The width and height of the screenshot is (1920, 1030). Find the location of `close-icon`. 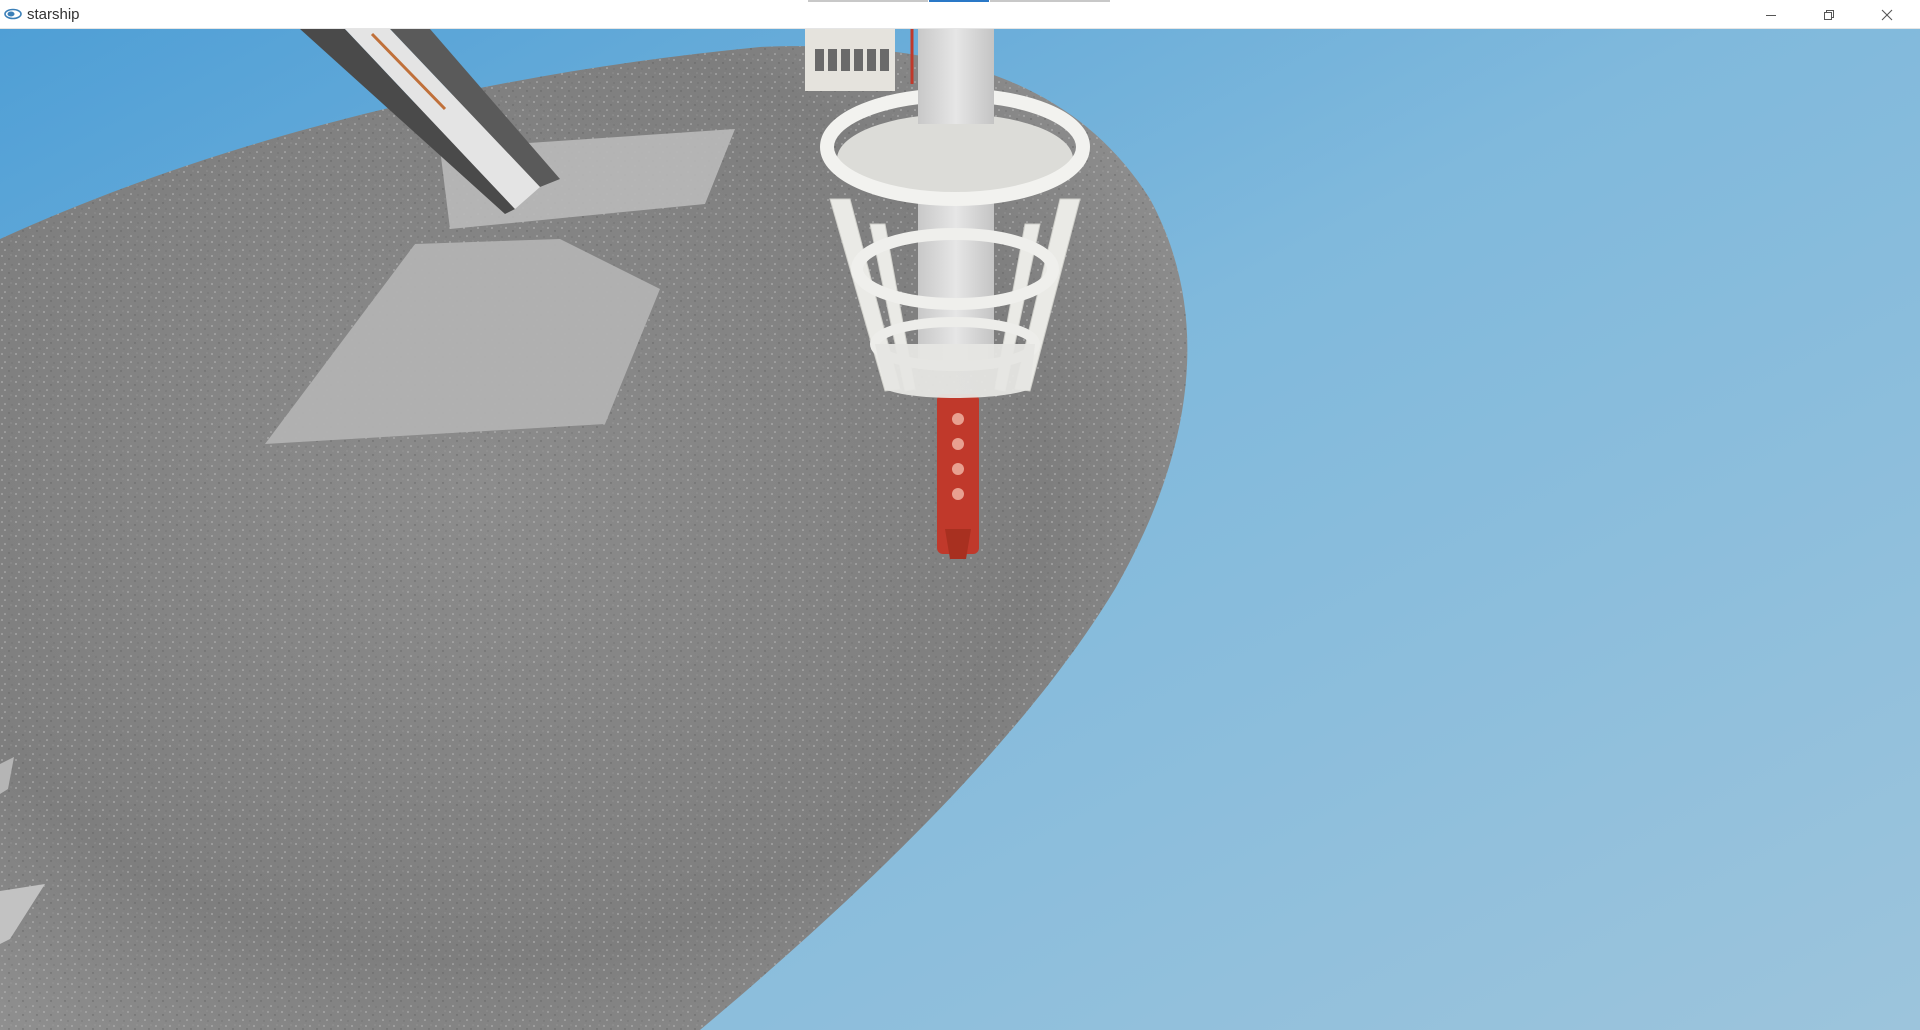

close-icon is located at coordinates (1887, 14).